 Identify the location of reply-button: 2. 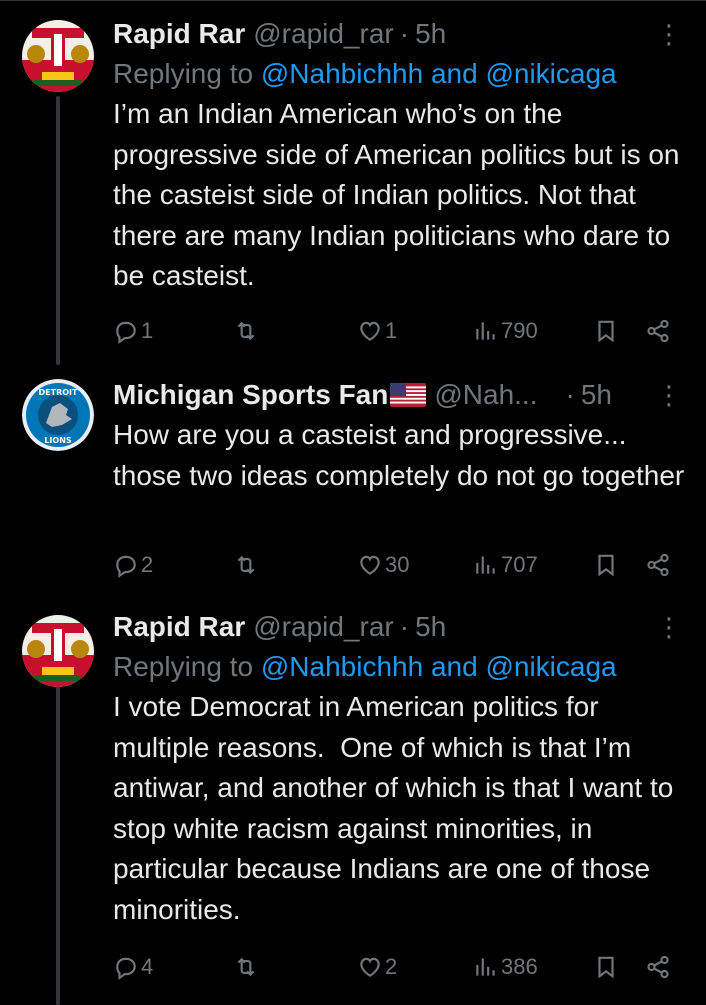
(133, 565).